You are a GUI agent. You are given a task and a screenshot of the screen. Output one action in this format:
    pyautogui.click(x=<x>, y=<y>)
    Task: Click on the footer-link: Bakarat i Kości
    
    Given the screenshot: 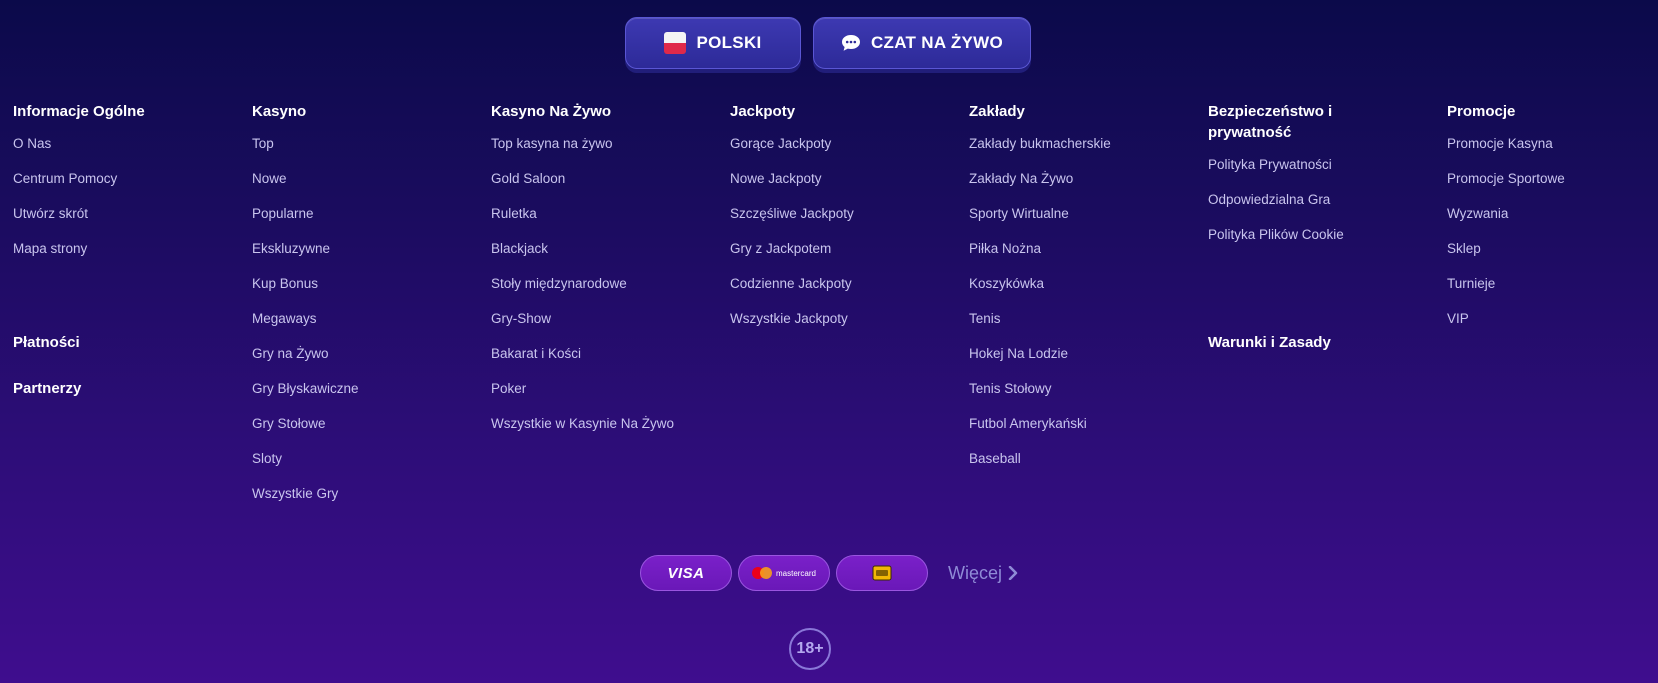 What is the action you would take?
    pyautogui.click(x=536, y=353)
    